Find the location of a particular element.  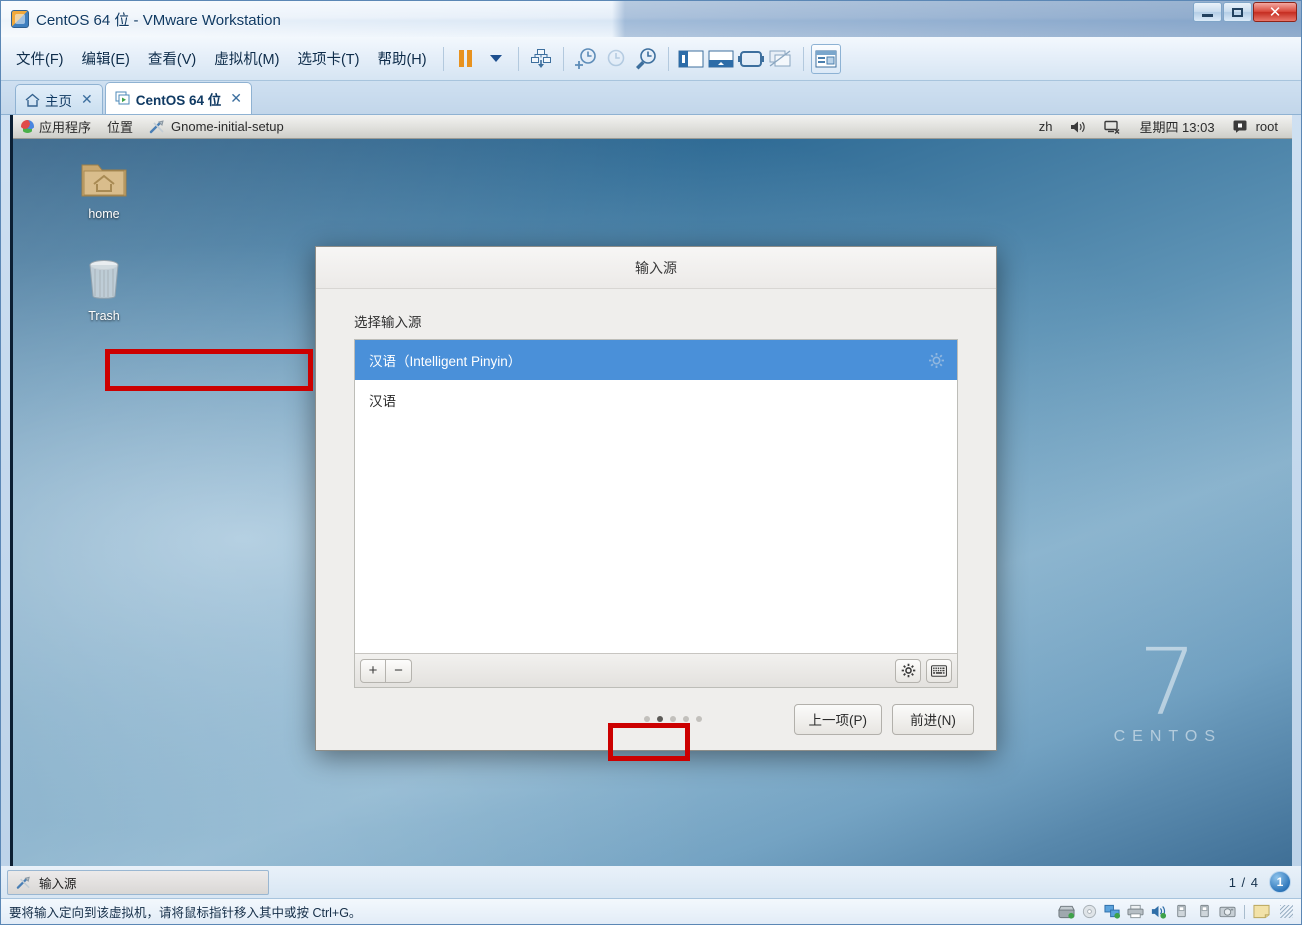

take-snapshot-button is located at coordinates (586, 59).